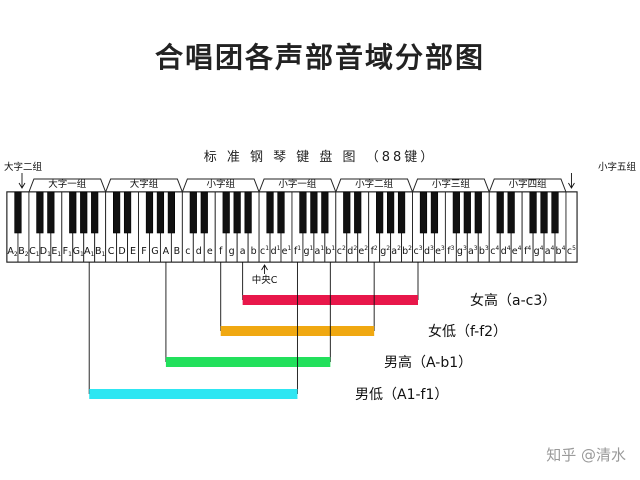 The image size is (640, 480). Describe the element at coordinates (586, 455) in the screenshot. I see `watermark: 知乎 @清水` at that location.